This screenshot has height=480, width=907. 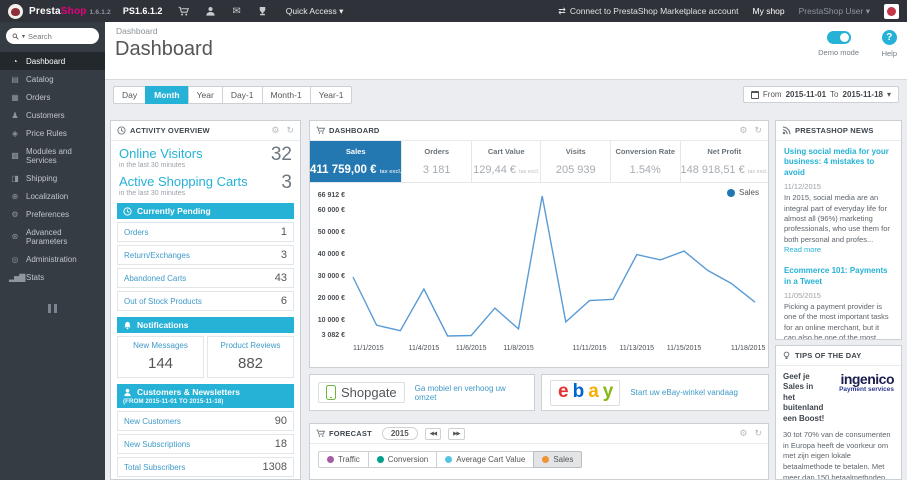 I want to click on sidebar-item-dashboard: ◔ Dashboard, so click(x=52, y=61).